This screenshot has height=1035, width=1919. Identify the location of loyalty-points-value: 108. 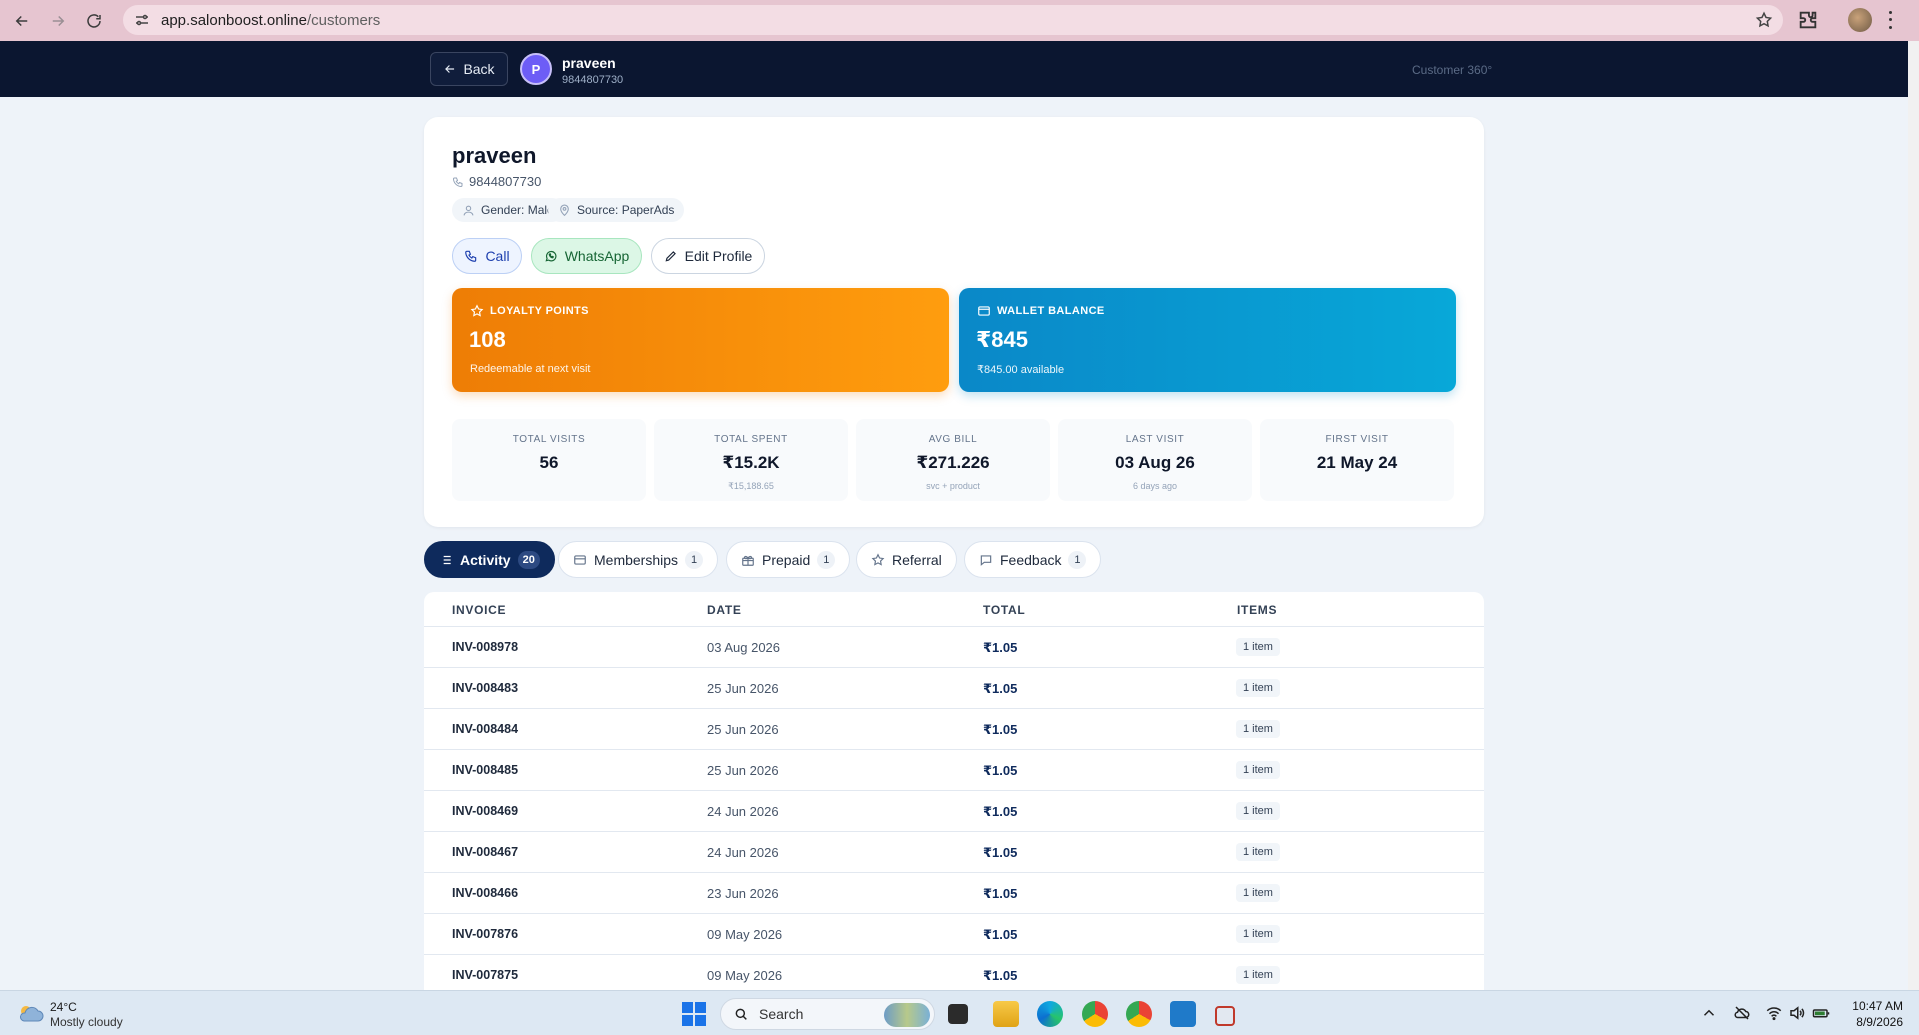
(487, 339).